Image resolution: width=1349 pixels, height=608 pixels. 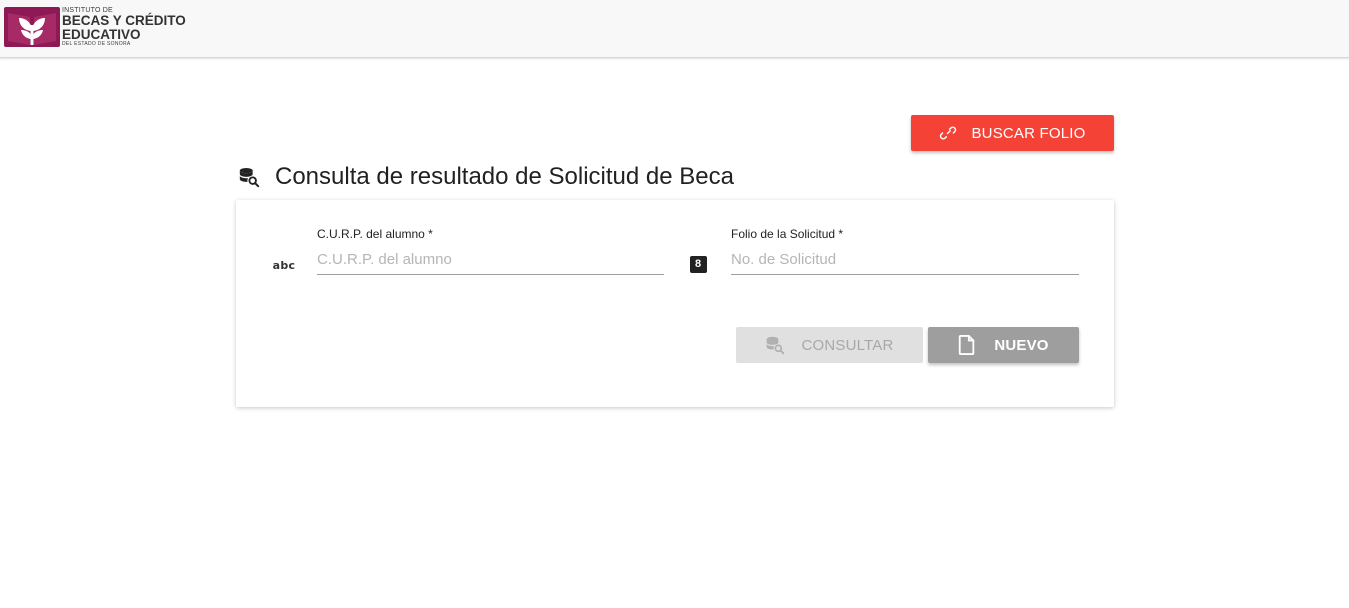 What do you see at coordinates (32, 27) in the screenshot?
I see `logo-book-icon` at bounding box center [32, 27].